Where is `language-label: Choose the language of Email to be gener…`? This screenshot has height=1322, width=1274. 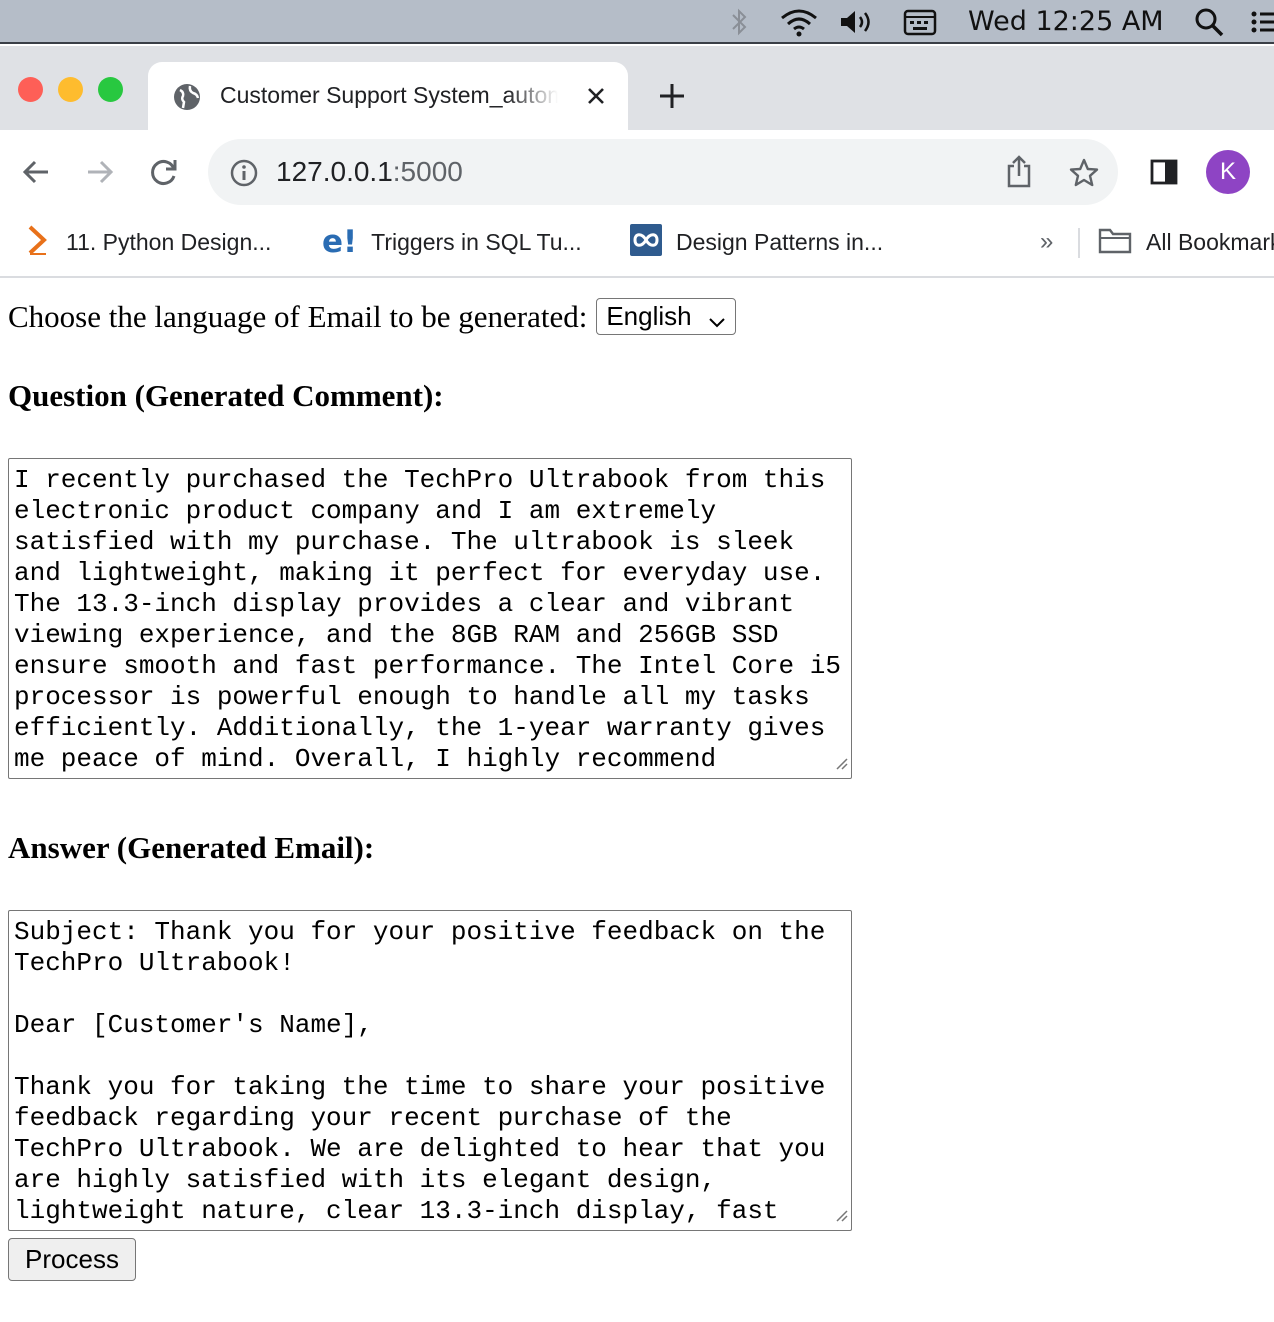 language-label: Choose the language of Email to be gener… is located at coordinates (298, 316).